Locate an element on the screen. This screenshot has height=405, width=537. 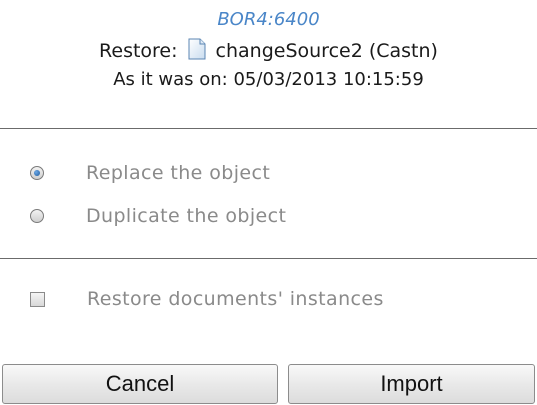
restore-label: Restore: is located at coordinates (138, 51).